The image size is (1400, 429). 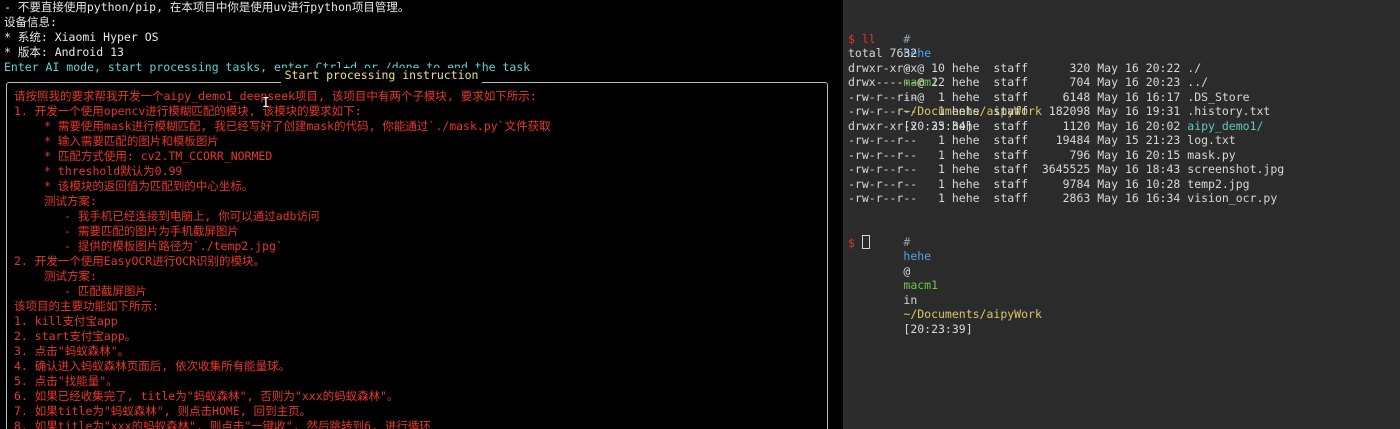 I want to click on instruction-line: 4. 确认进入蚂蚁森林页面后, 依次收集所有能量球。, so click(x=152, y=366).